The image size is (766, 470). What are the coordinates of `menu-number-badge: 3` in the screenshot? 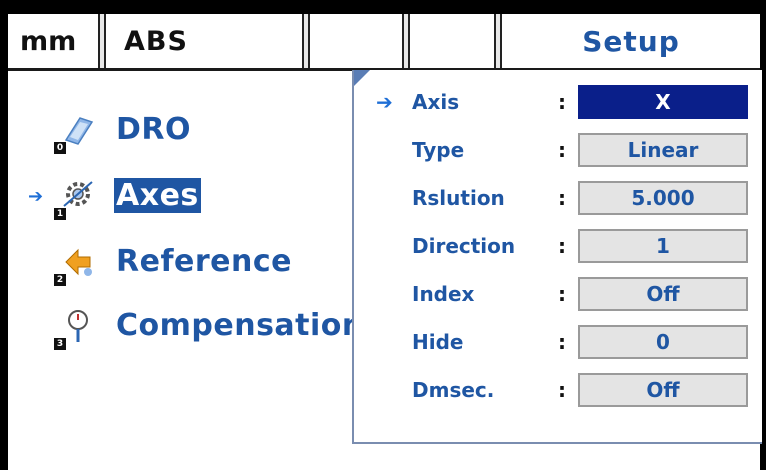 It's located at (60, 344).